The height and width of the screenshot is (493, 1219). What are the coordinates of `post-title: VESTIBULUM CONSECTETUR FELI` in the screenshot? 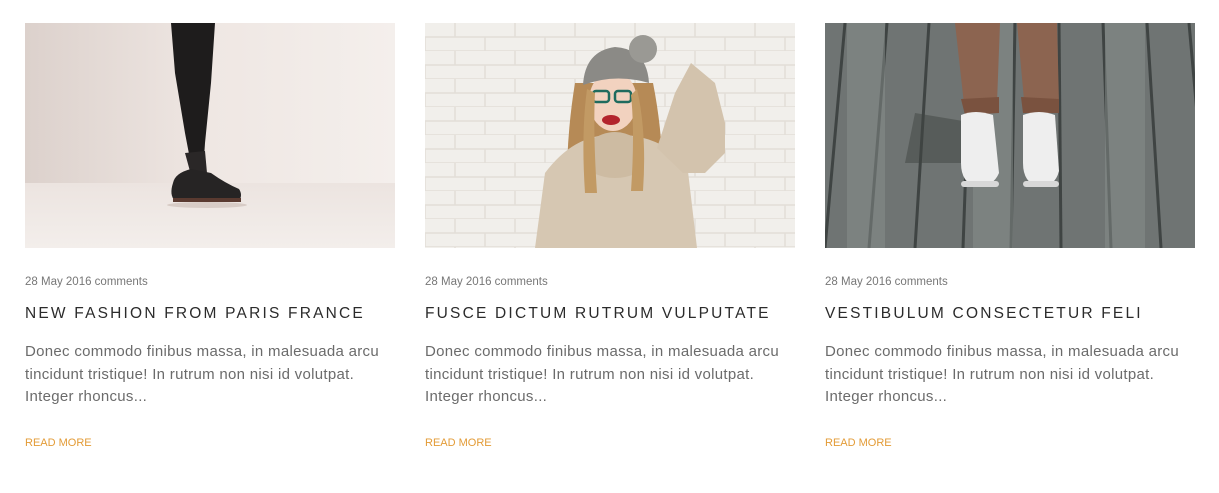 It's located at (1010, 314).